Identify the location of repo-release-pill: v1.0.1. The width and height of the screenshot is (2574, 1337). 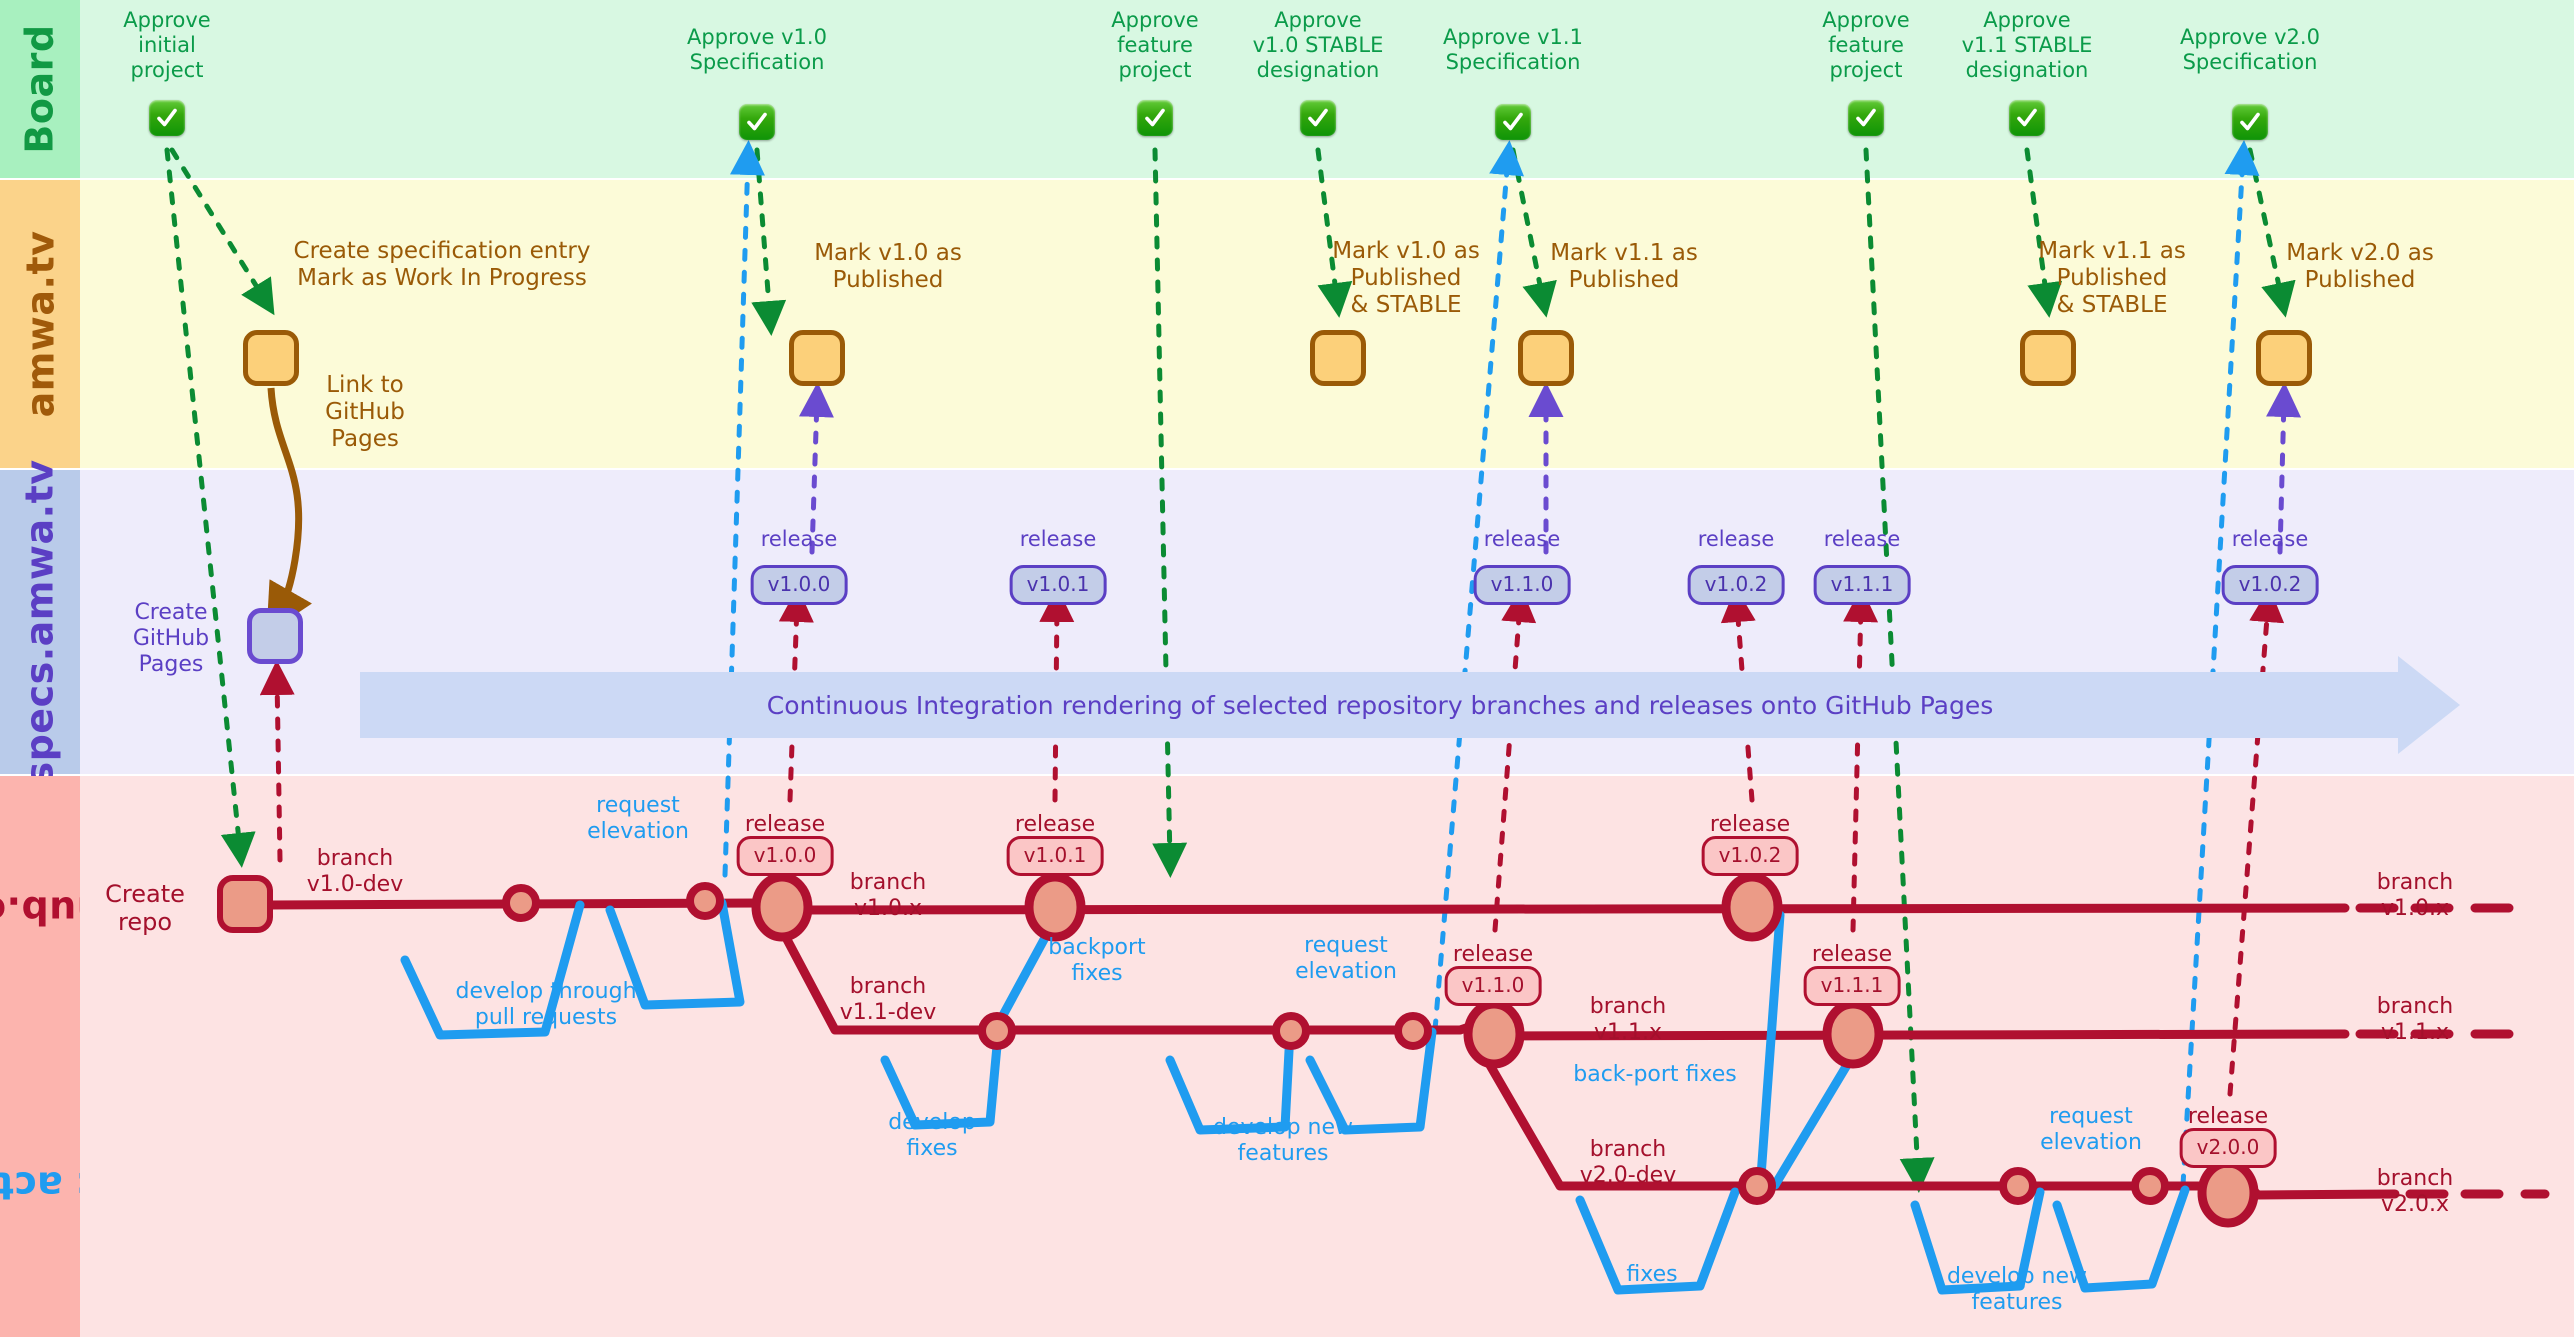
(1055, 856).